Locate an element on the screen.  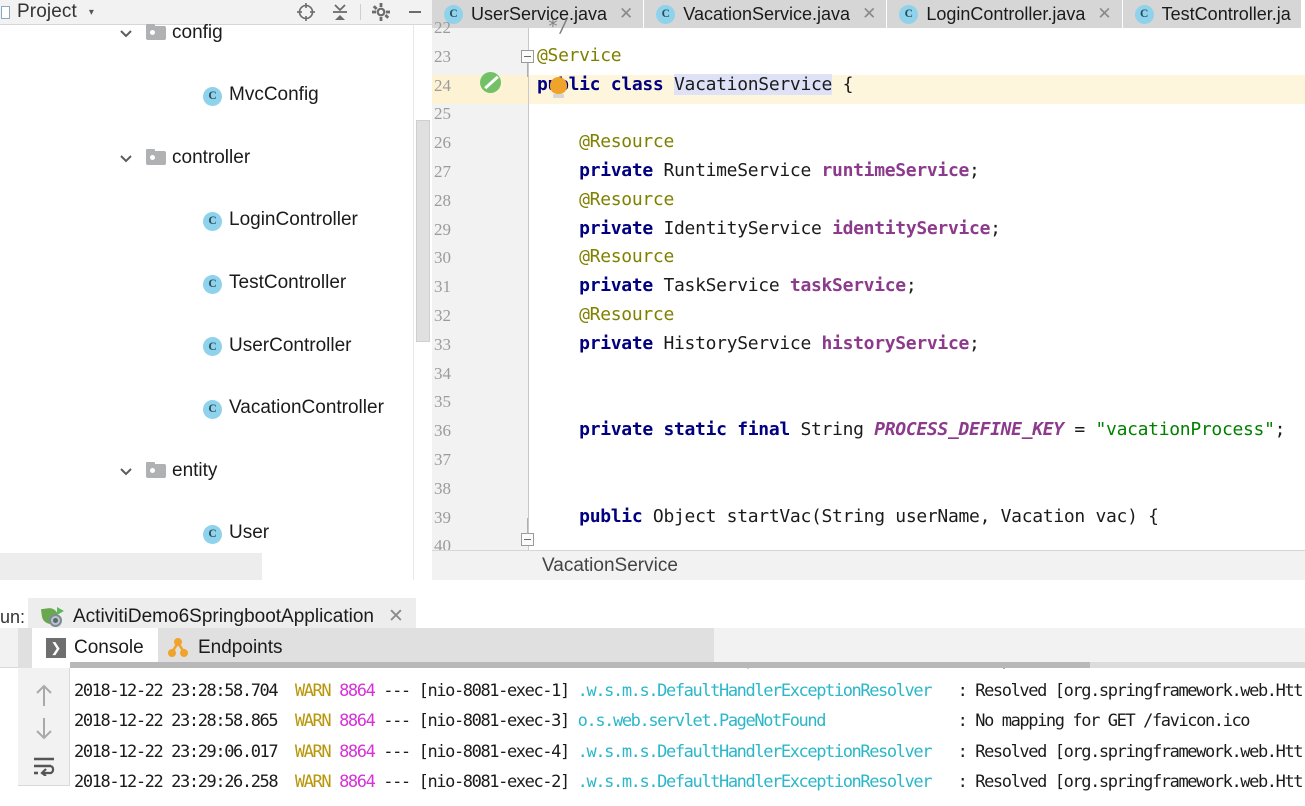
code-line-23: @Service is located at coordinates (579, 55).